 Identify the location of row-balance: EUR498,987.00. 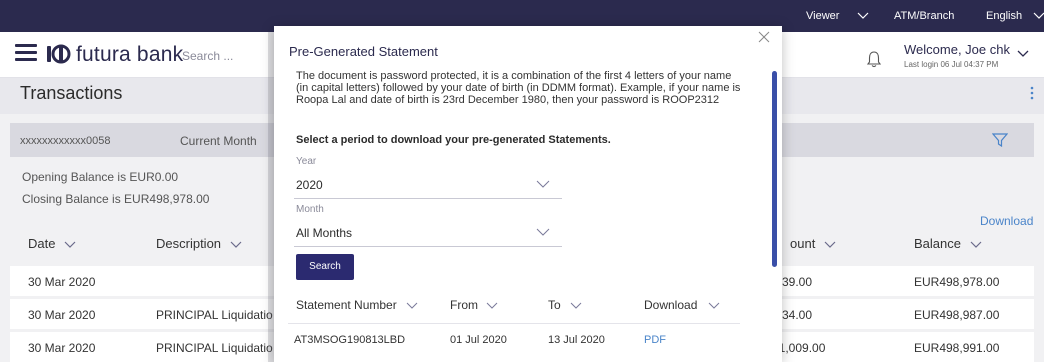
(957, 315).